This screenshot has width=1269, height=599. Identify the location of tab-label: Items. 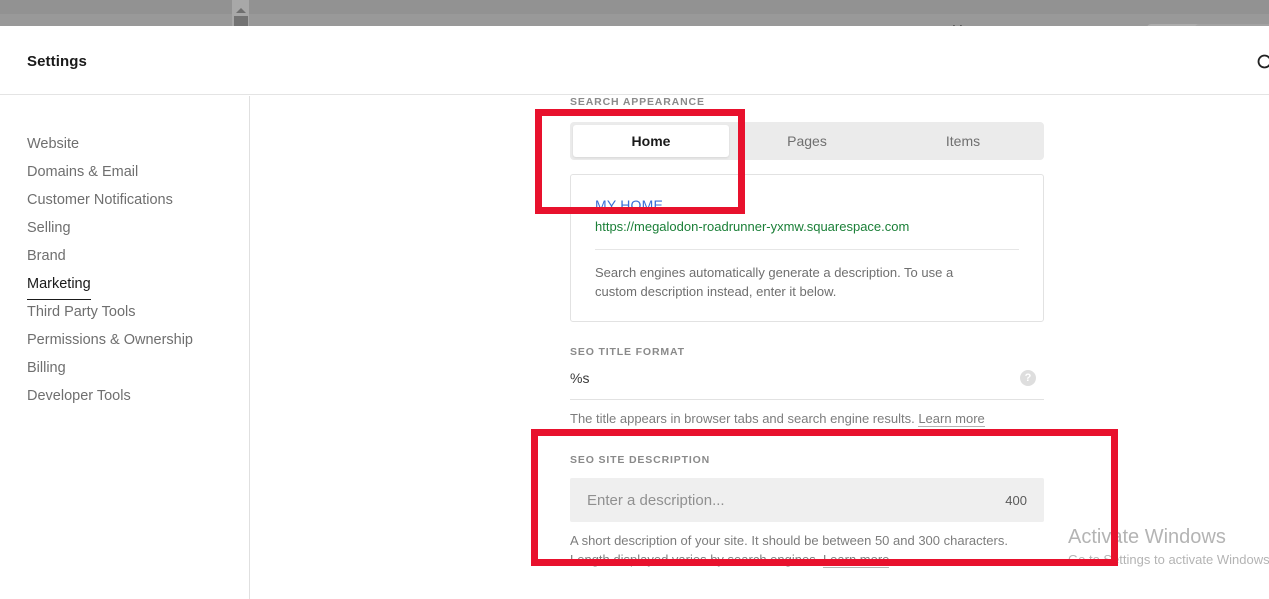
(963, 141).